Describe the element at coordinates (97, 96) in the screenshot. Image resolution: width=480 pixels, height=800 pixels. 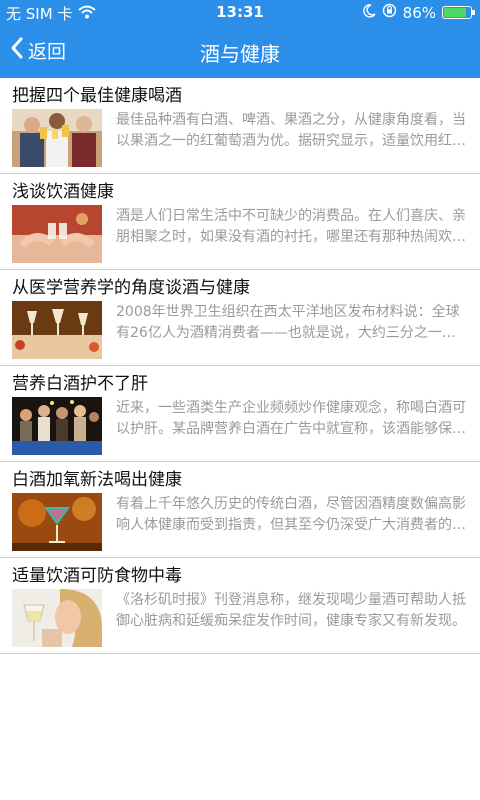
I see `article-title: 把握四个最佳健康喝酒` at that location.